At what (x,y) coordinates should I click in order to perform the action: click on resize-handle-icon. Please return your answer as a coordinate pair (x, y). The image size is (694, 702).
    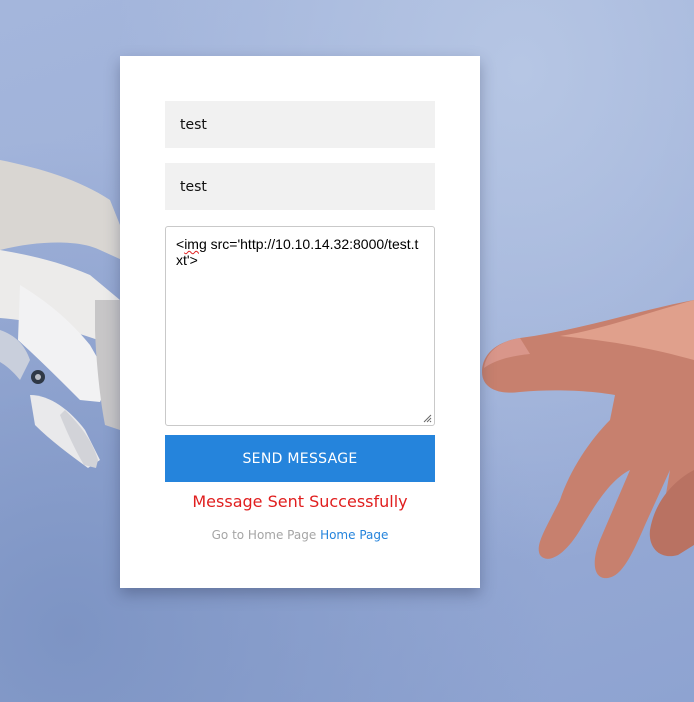
    Looking at the image, I should click on (427, 418).